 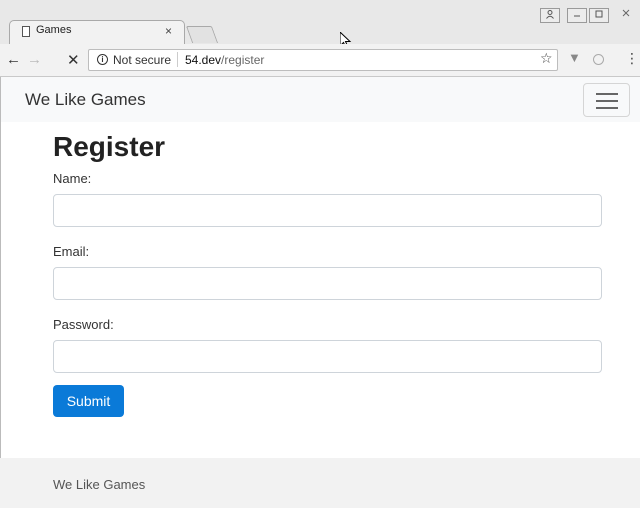 What do you see at coordinates (599, 15) in the screenshot?
I see `maximize-icon` at bounding box center [599, 15].